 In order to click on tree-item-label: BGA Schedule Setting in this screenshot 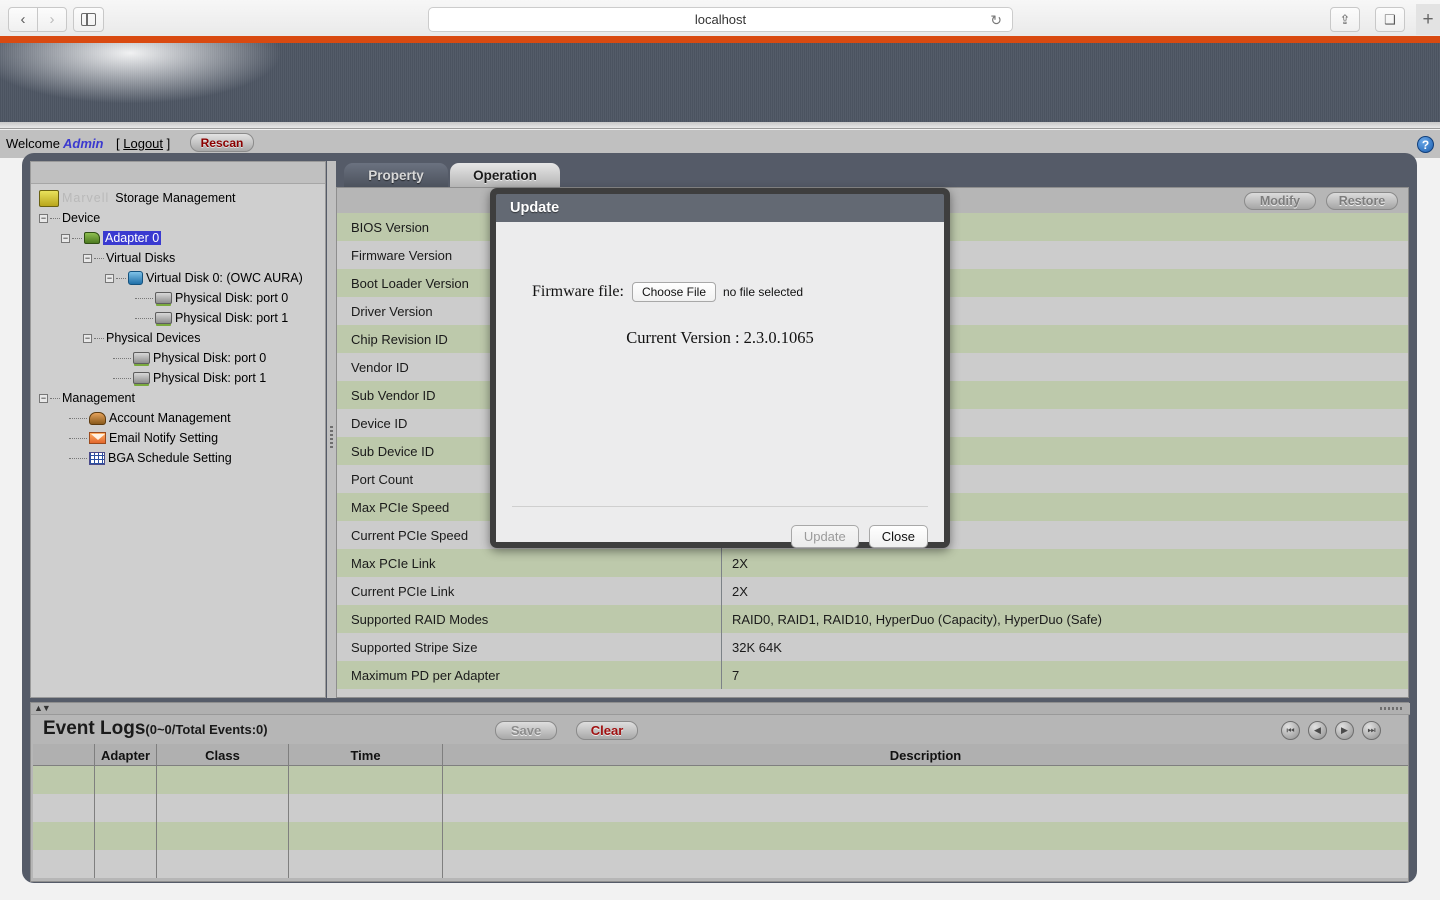, I will do `click(170, 458)`.